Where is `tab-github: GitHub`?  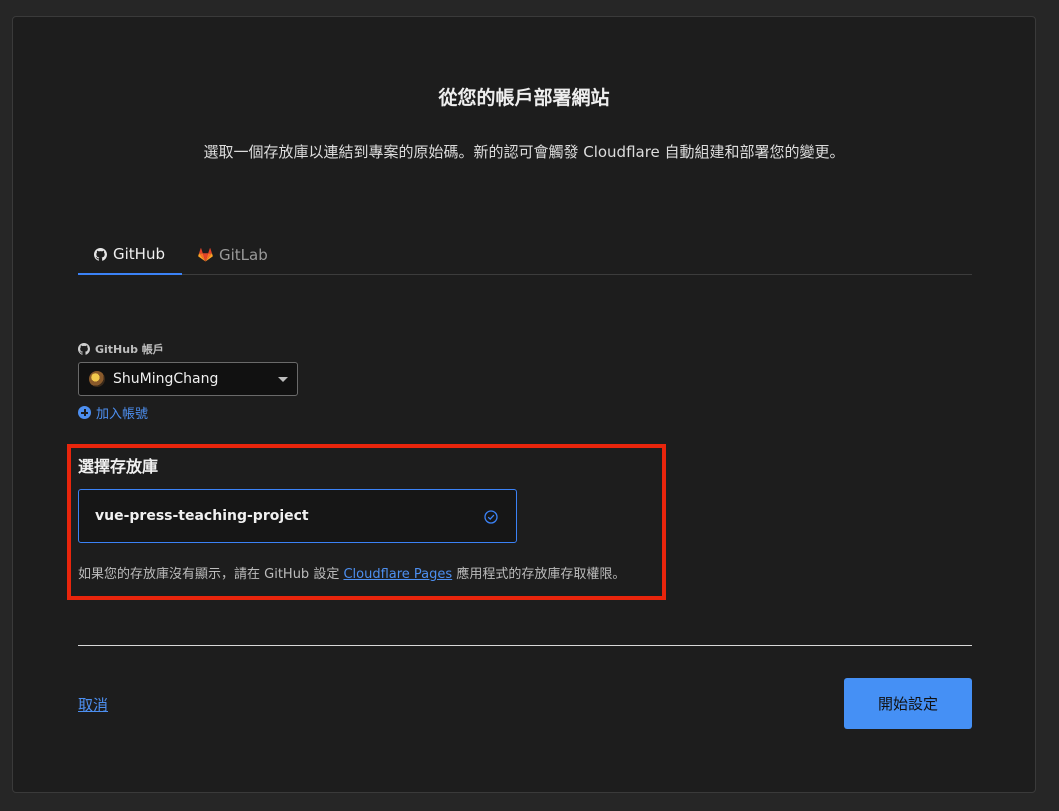 tab-github: GitHub is located at coordinates (130, 255).